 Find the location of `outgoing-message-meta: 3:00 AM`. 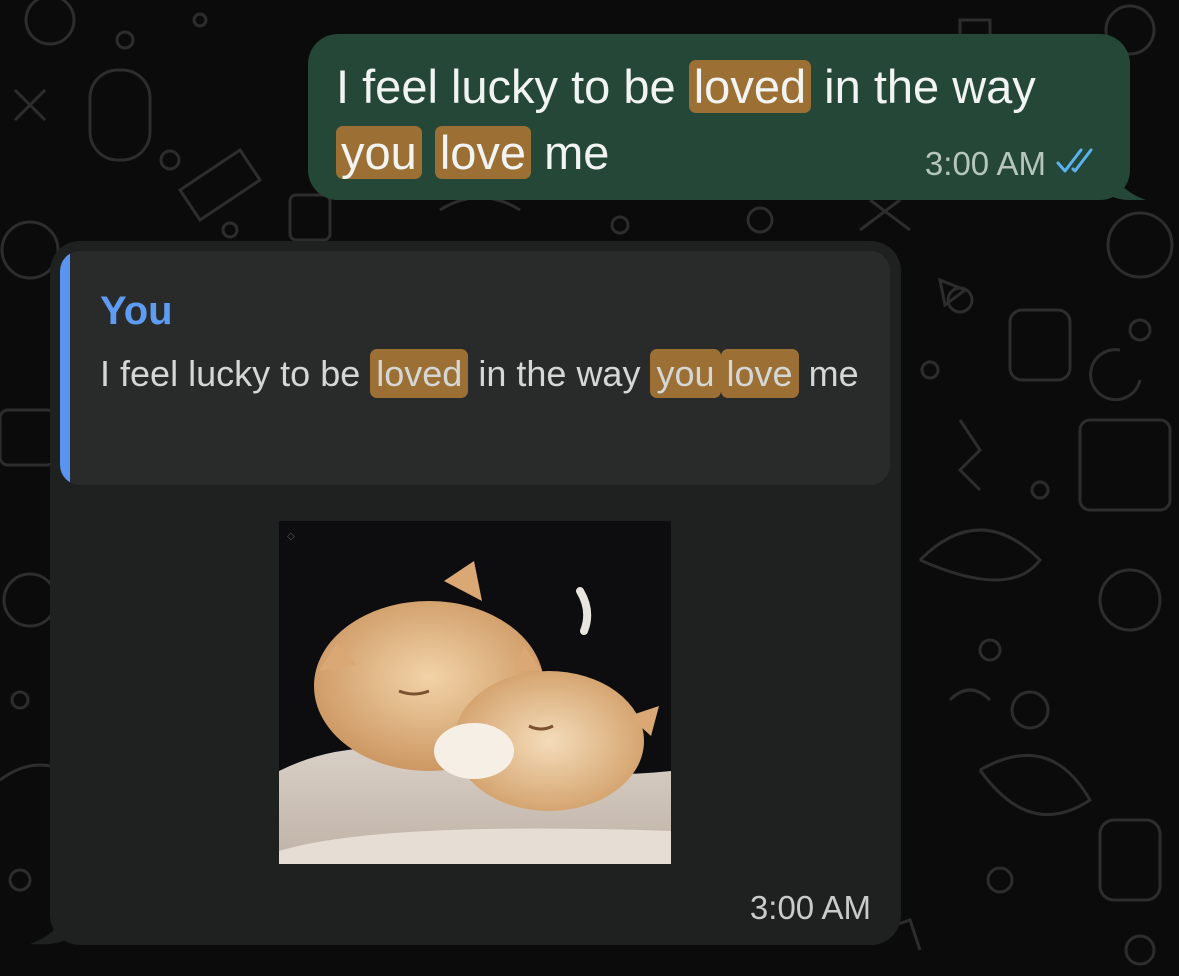

outgoing-message-meta: 3:00 AM is located at coordinates (1012, 164).